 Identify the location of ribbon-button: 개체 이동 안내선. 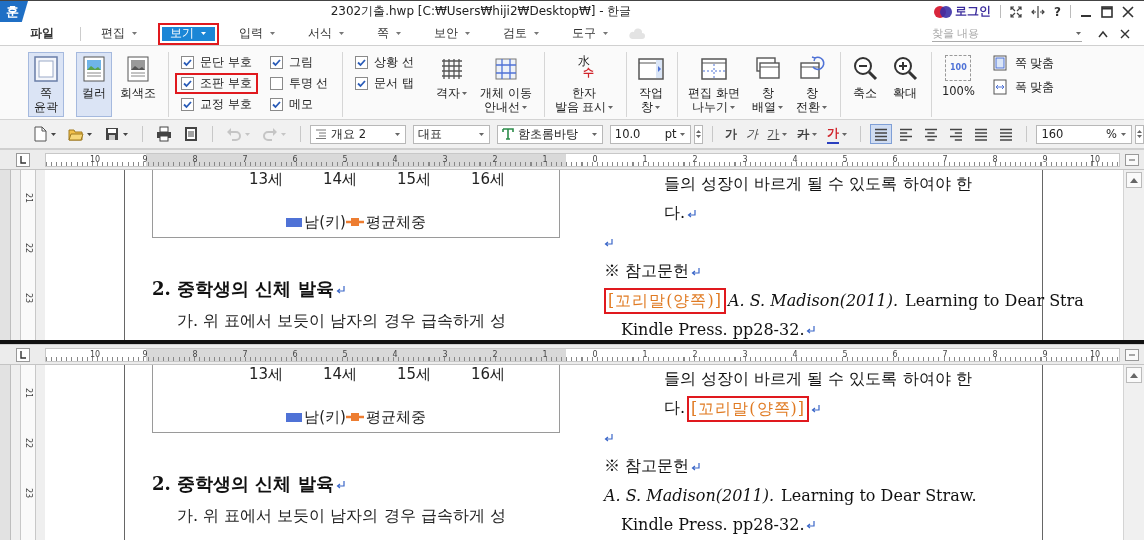
(505, 84).